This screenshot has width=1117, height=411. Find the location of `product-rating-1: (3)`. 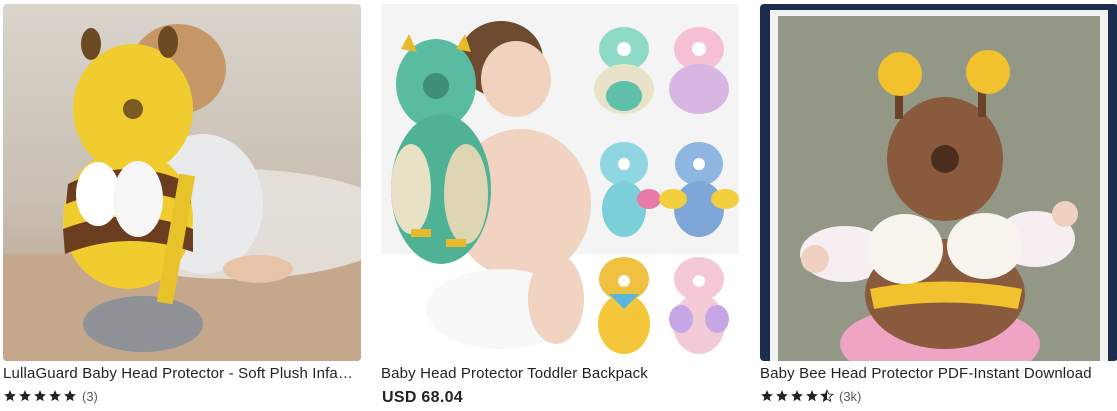

product-rating-1: (3) is located at coordinates (50, 396).